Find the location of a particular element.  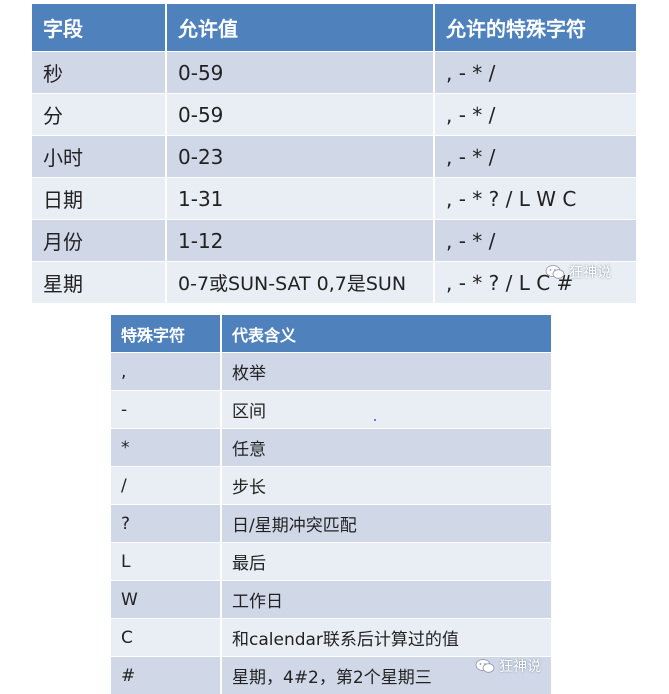

table-row: - 区间 is located at coordinates (331, 410).